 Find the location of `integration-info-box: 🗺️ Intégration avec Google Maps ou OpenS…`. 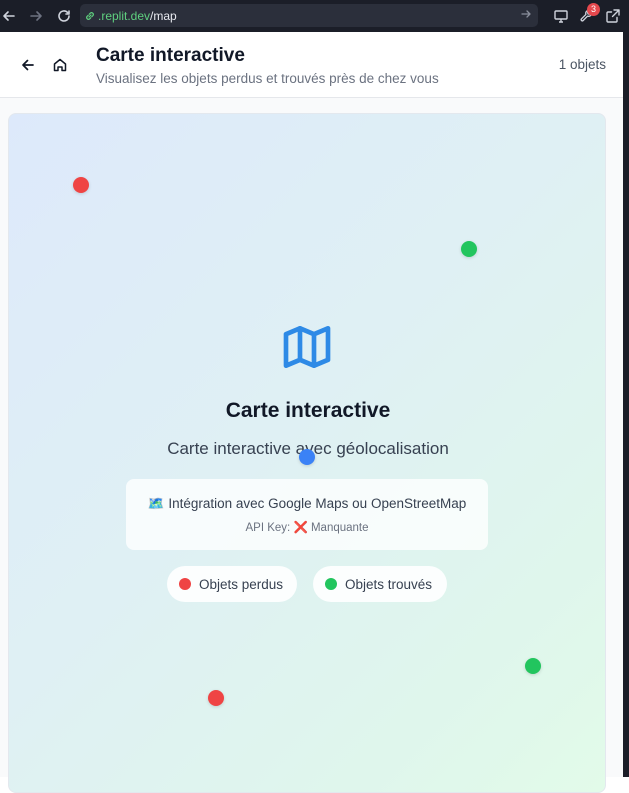

integration-info-box: 🗺️ Intégration avec Google Maps ou OpenS… is located at coordinates (307, 514).